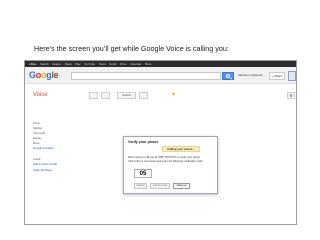 The image size is (320, 240). Describe the element at coordinates (56, 64) in the screenshot. I see `topbar-link-images: Images` at that location.